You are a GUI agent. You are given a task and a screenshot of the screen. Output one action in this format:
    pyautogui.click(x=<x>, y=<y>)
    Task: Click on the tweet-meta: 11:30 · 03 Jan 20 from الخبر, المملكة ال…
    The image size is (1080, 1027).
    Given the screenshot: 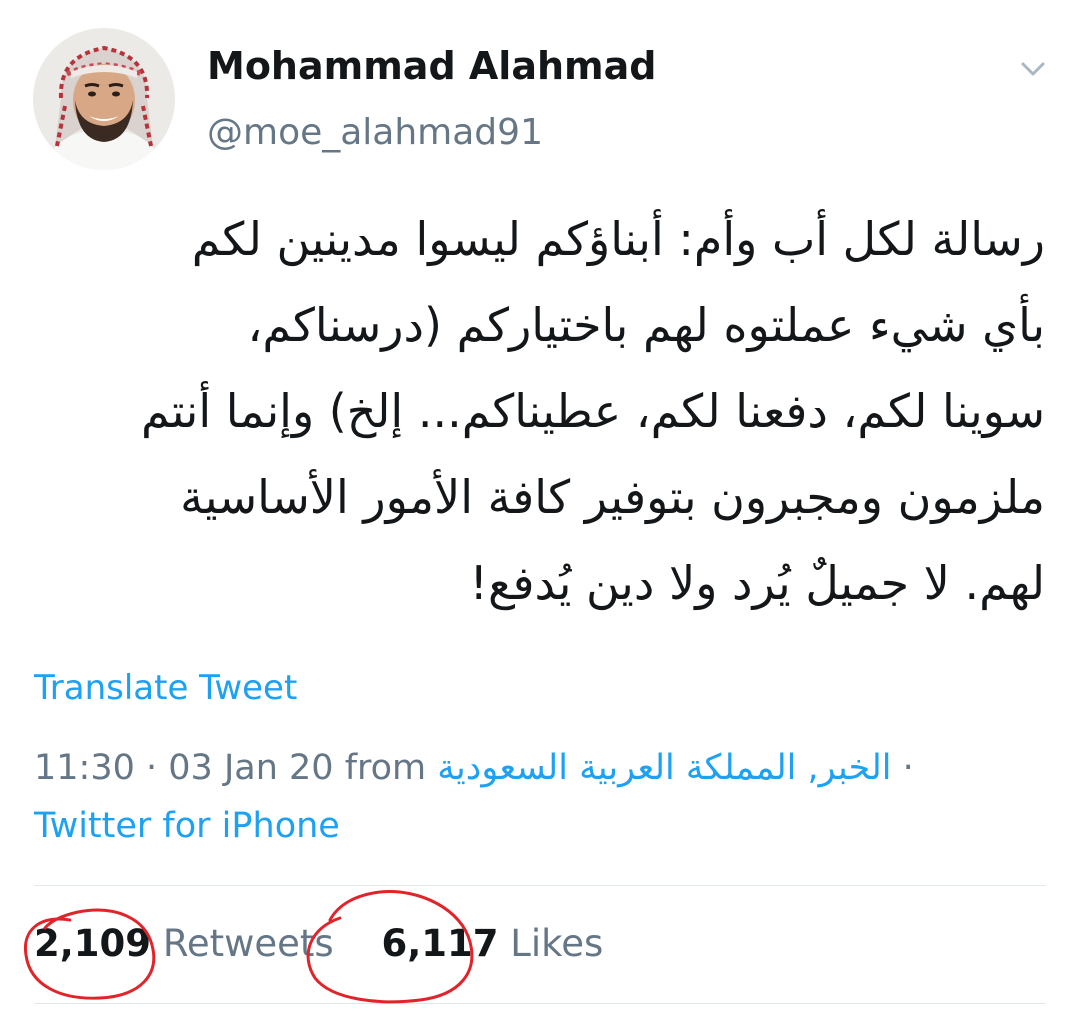 What is the action you would take?
    pyautogui.click(x=474, y=768)
    